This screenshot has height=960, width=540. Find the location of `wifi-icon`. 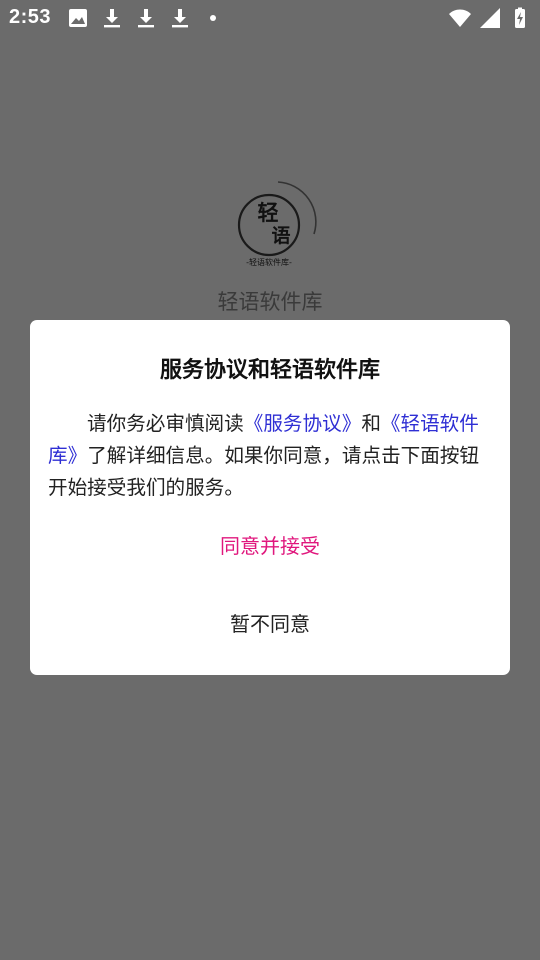

wifi-icon is located at coordinates (460, 18).